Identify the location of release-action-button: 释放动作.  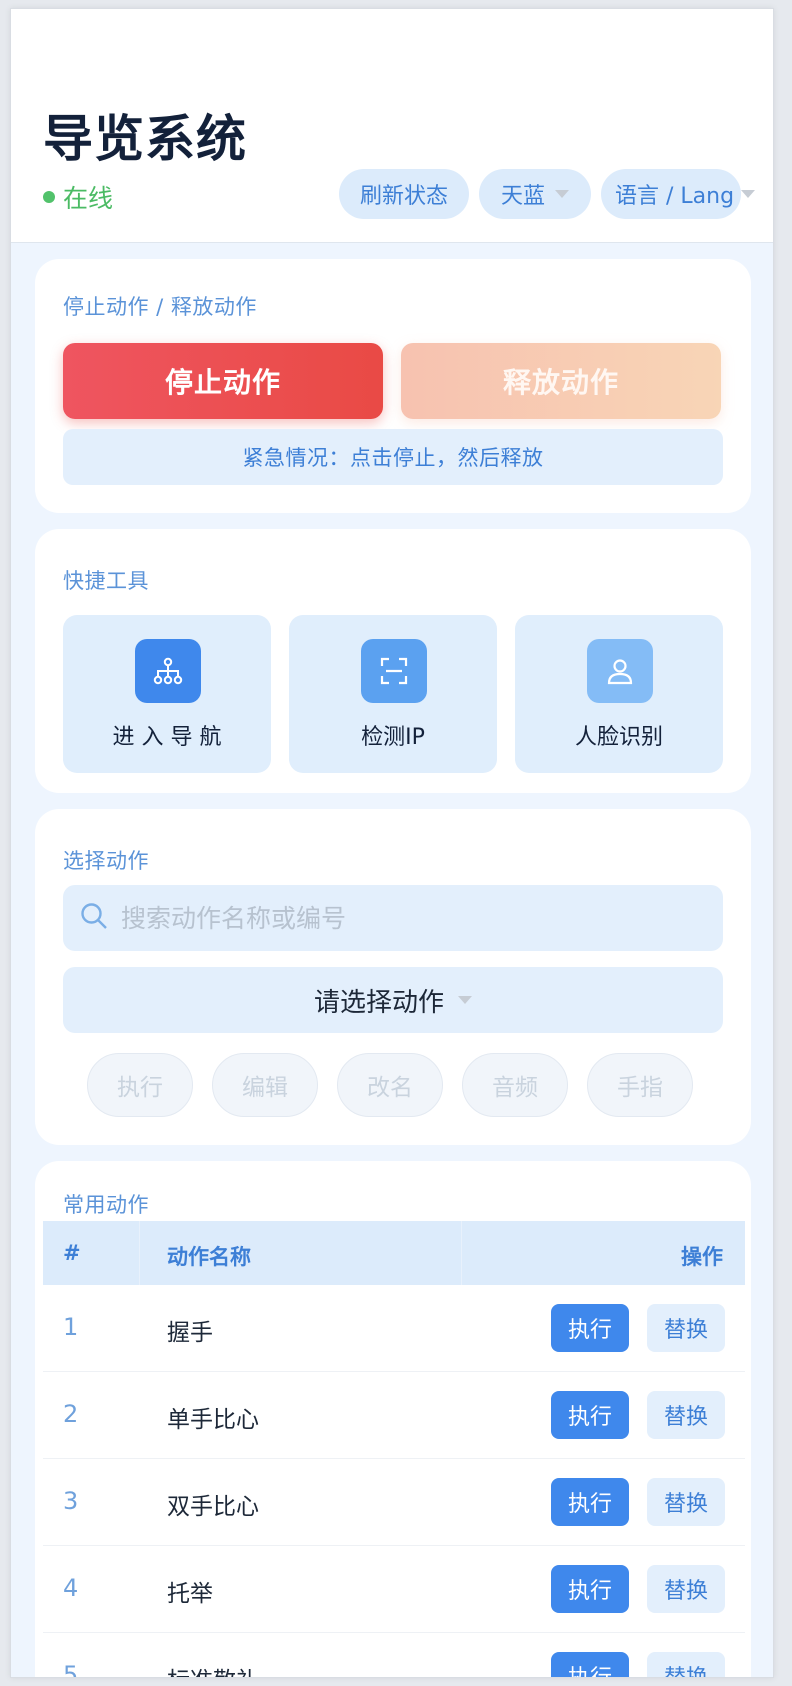
(561, 381).